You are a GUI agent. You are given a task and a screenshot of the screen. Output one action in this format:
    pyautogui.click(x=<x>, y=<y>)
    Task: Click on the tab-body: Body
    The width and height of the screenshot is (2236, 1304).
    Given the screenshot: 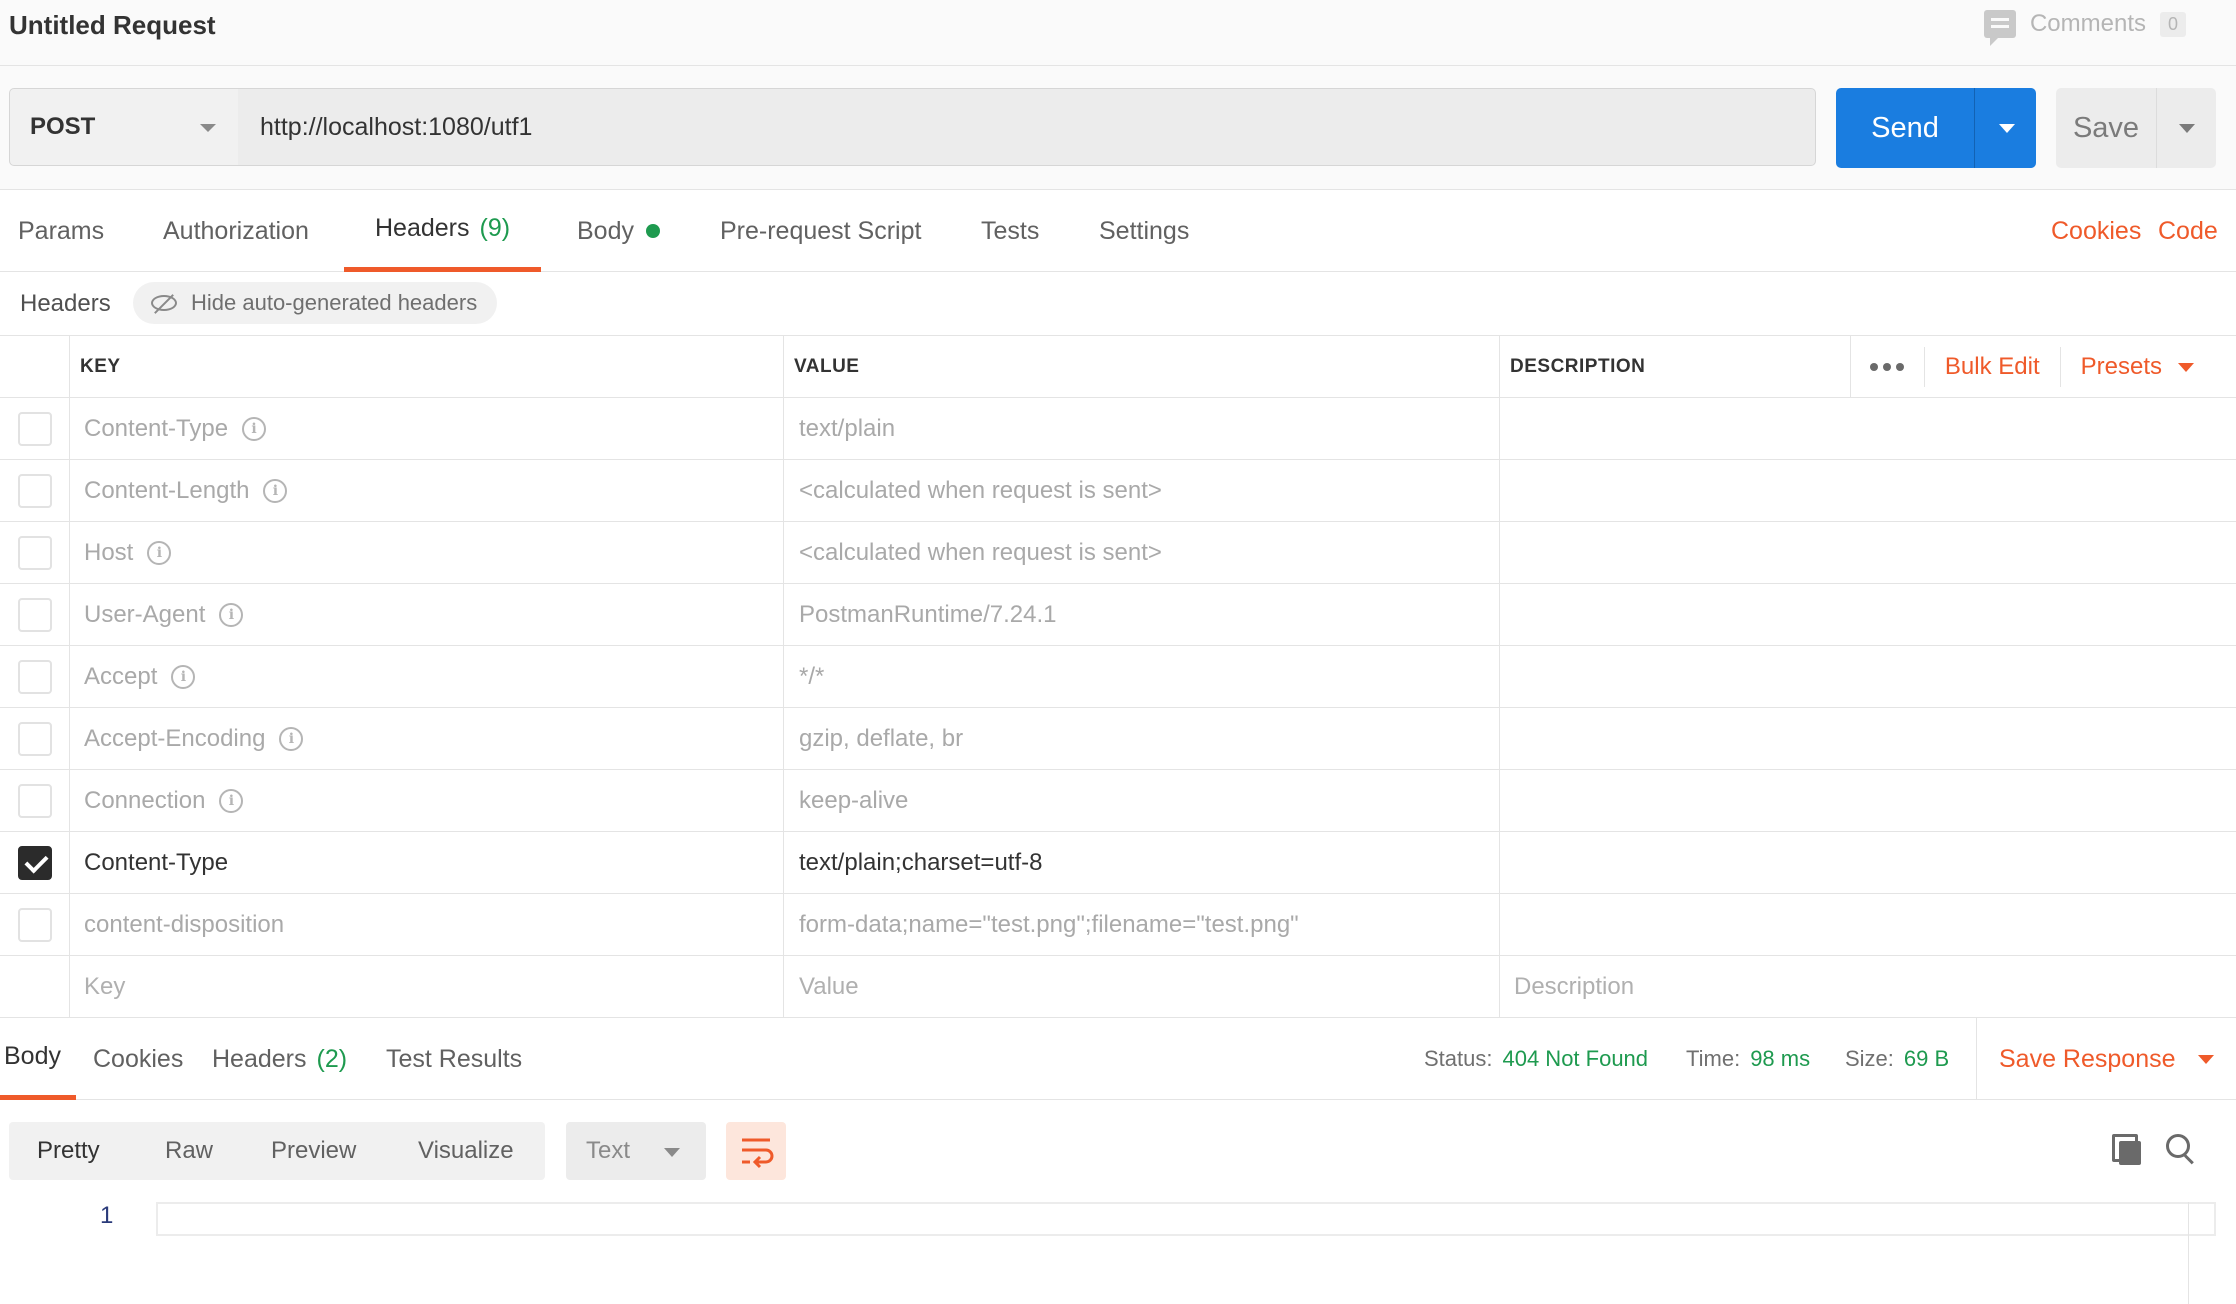 What is the action you would take?
    pyautogui.click(x=618, y=231)
    